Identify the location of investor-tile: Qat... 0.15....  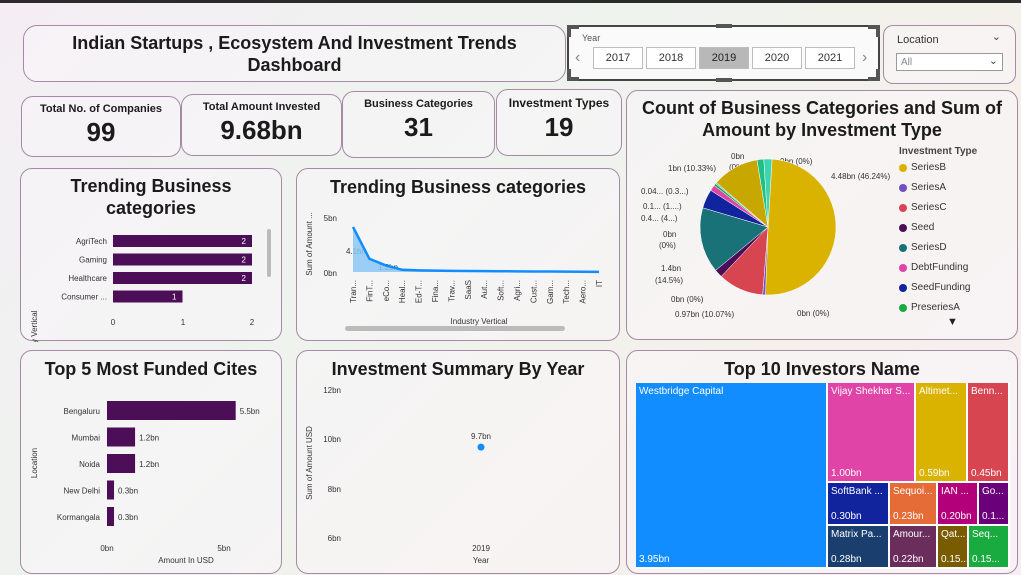
(953, 547).